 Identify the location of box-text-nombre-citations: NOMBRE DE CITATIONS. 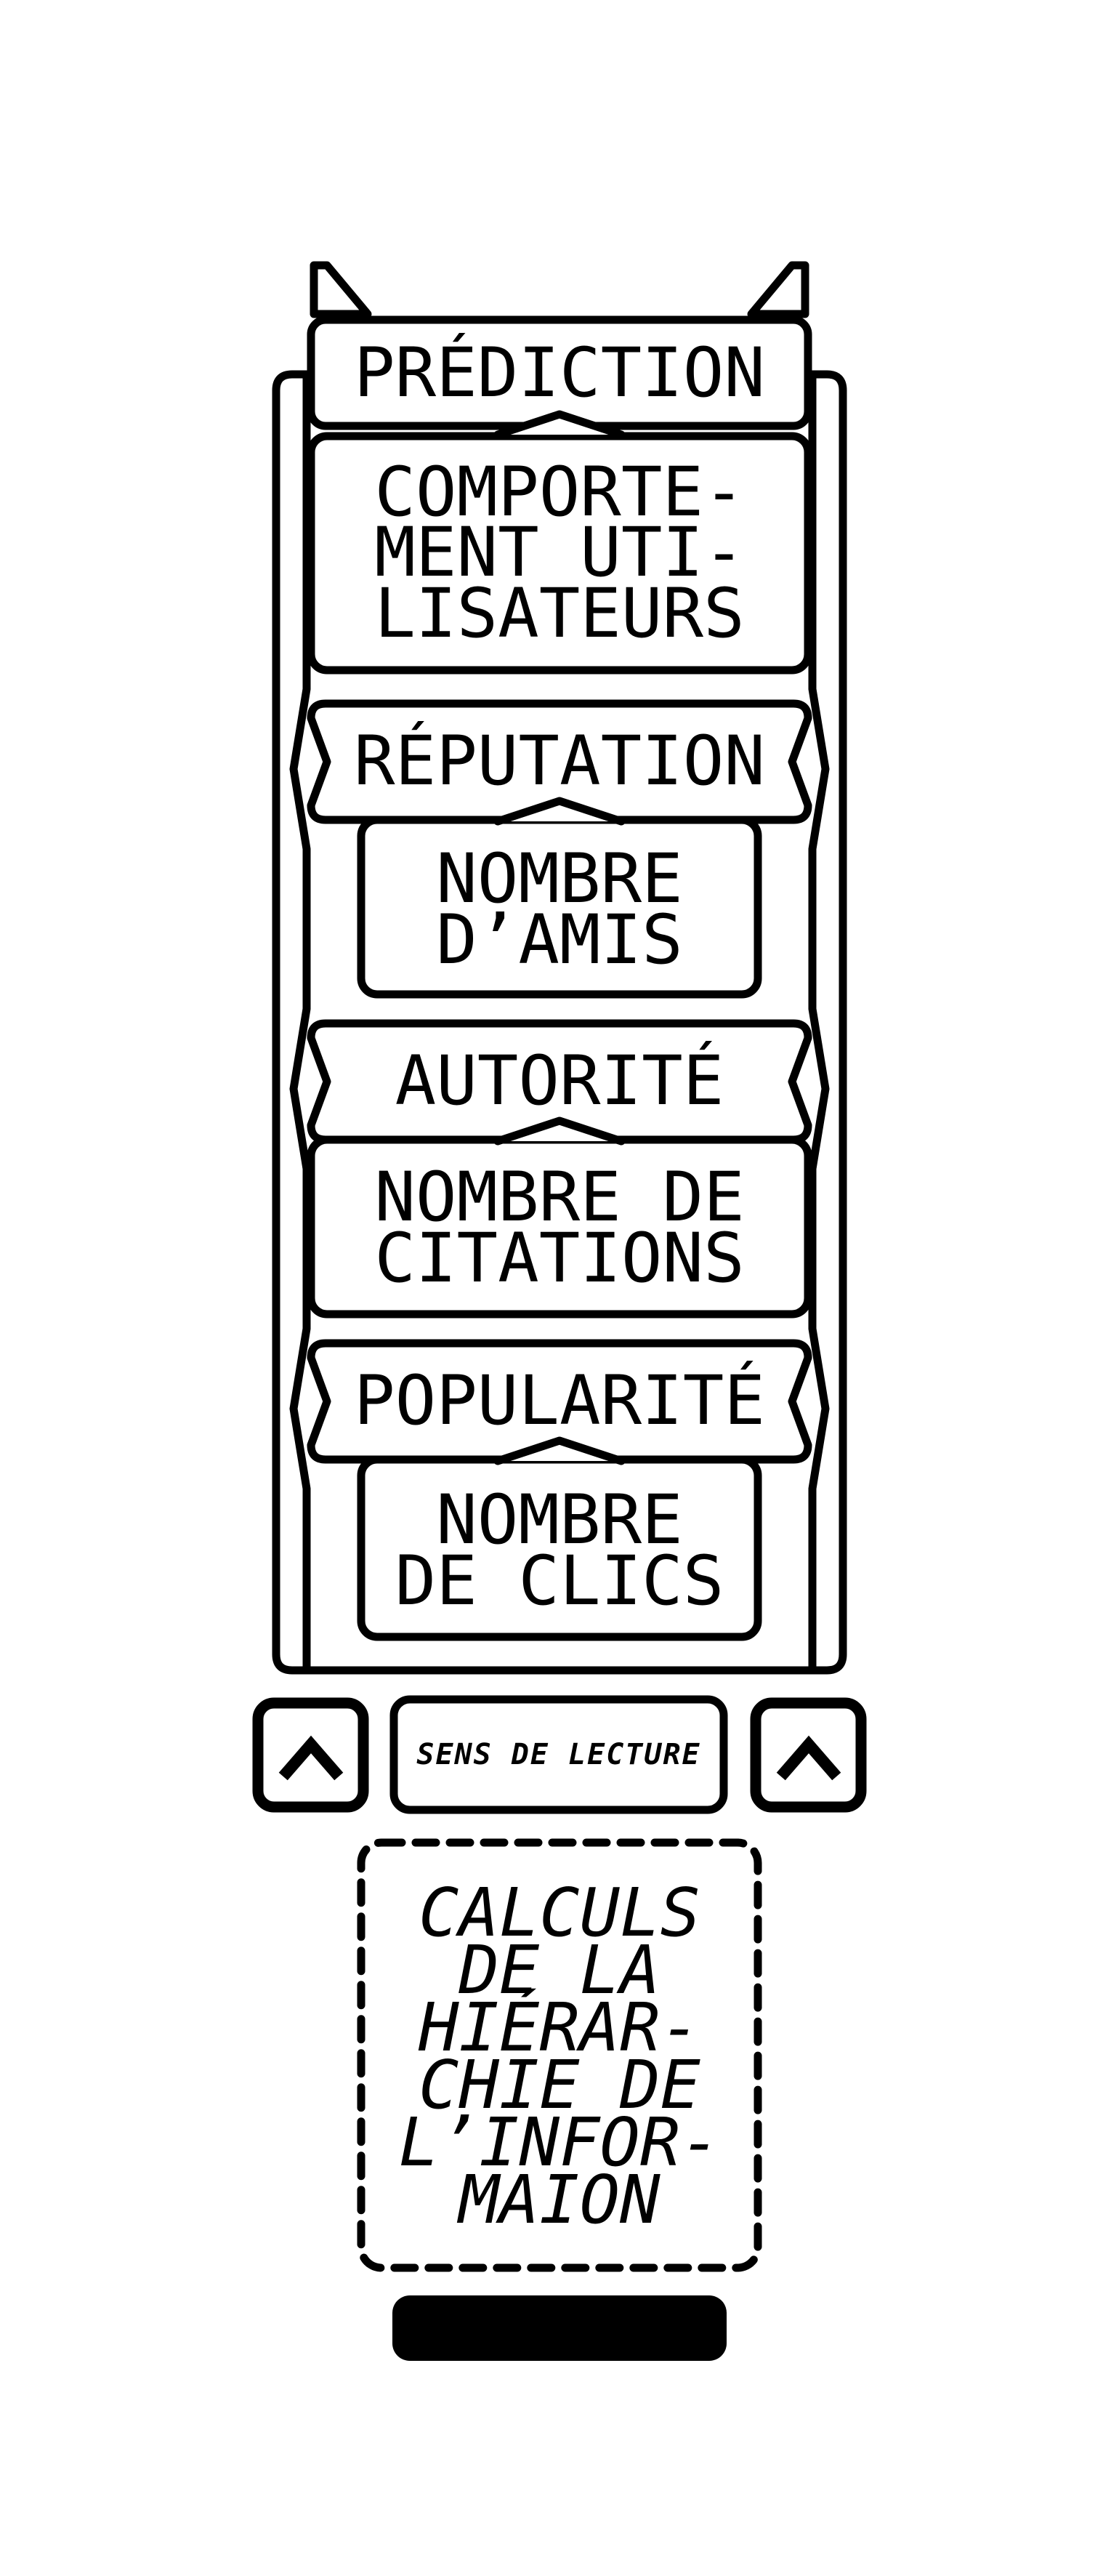
(559, 1228).